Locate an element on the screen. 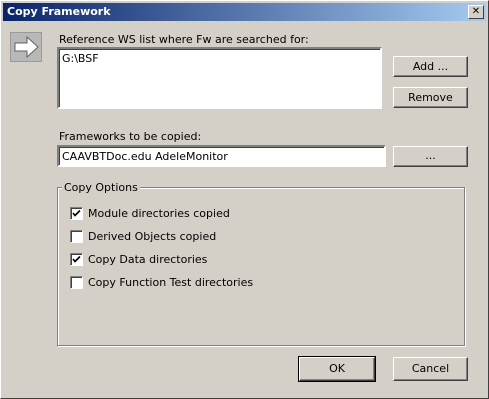 This screenshot has height=399, width=489. remove-button-label: Remove is located at coordinates (430, 97).